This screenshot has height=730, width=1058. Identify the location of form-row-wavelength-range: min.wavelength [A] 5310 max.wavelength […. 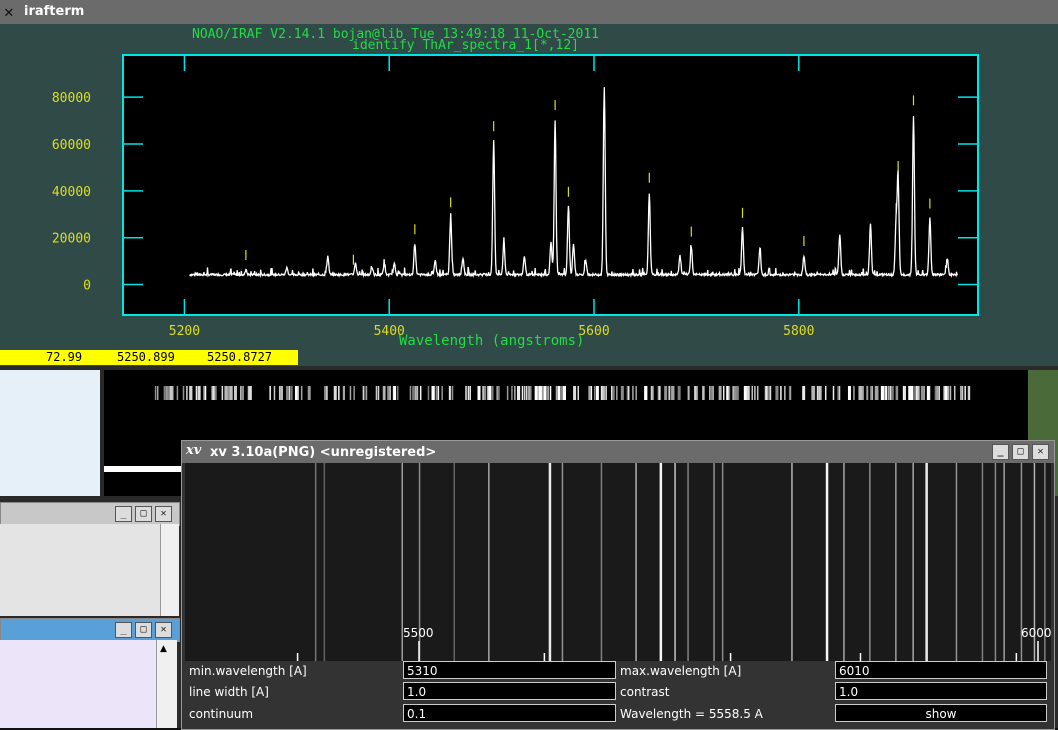
(618, 671).